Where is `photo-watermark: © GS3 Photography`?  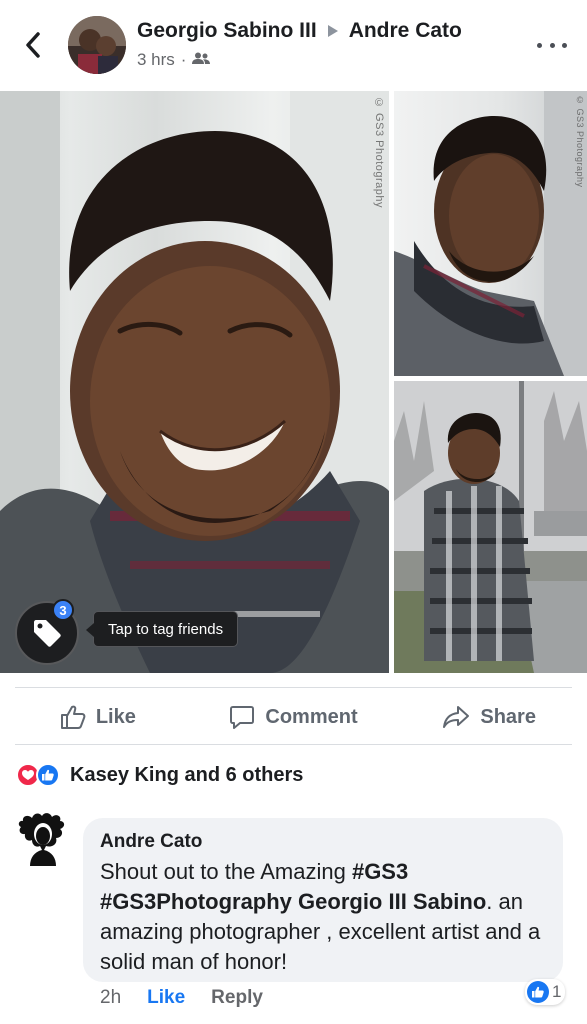 photo-watermark: © GS3 Photography is located at coordinates (379, 153).